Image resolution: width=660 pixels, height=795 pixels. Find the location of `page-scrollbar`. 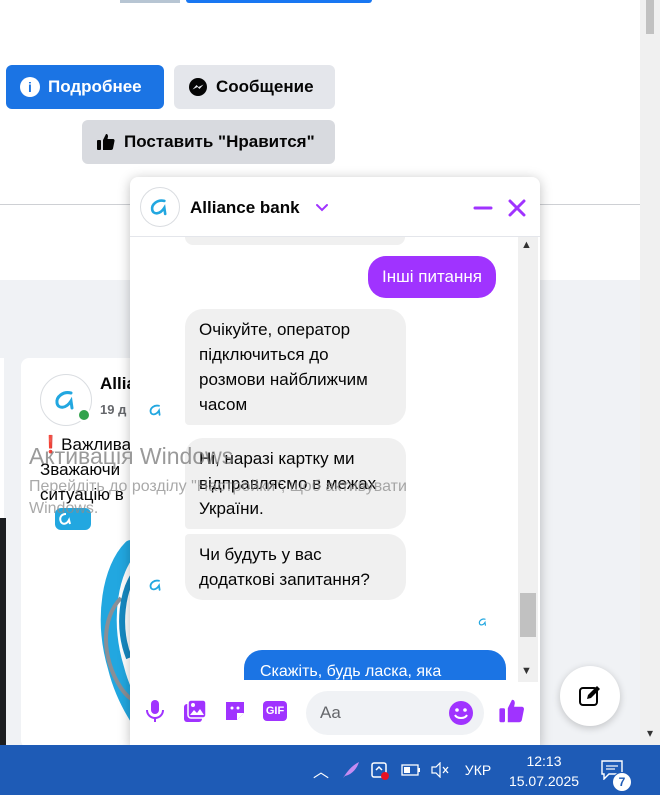

page-scrollbar is located at coordinates (650, 372).